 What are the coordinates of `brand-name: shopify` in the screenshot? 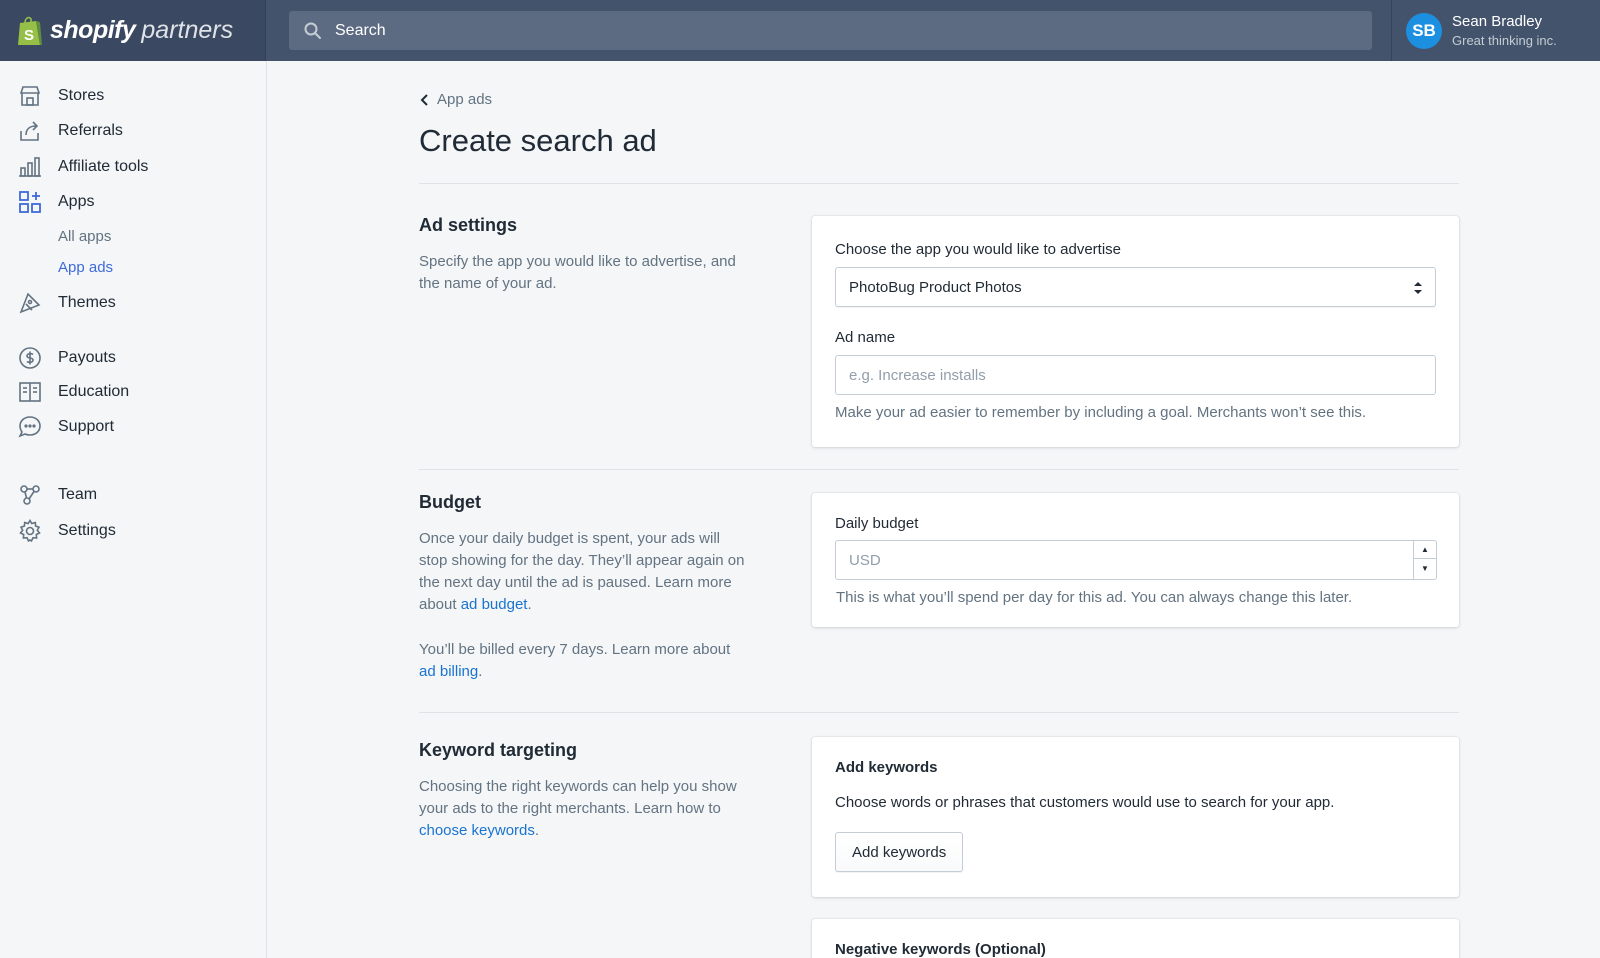 It's located at (93, 30).